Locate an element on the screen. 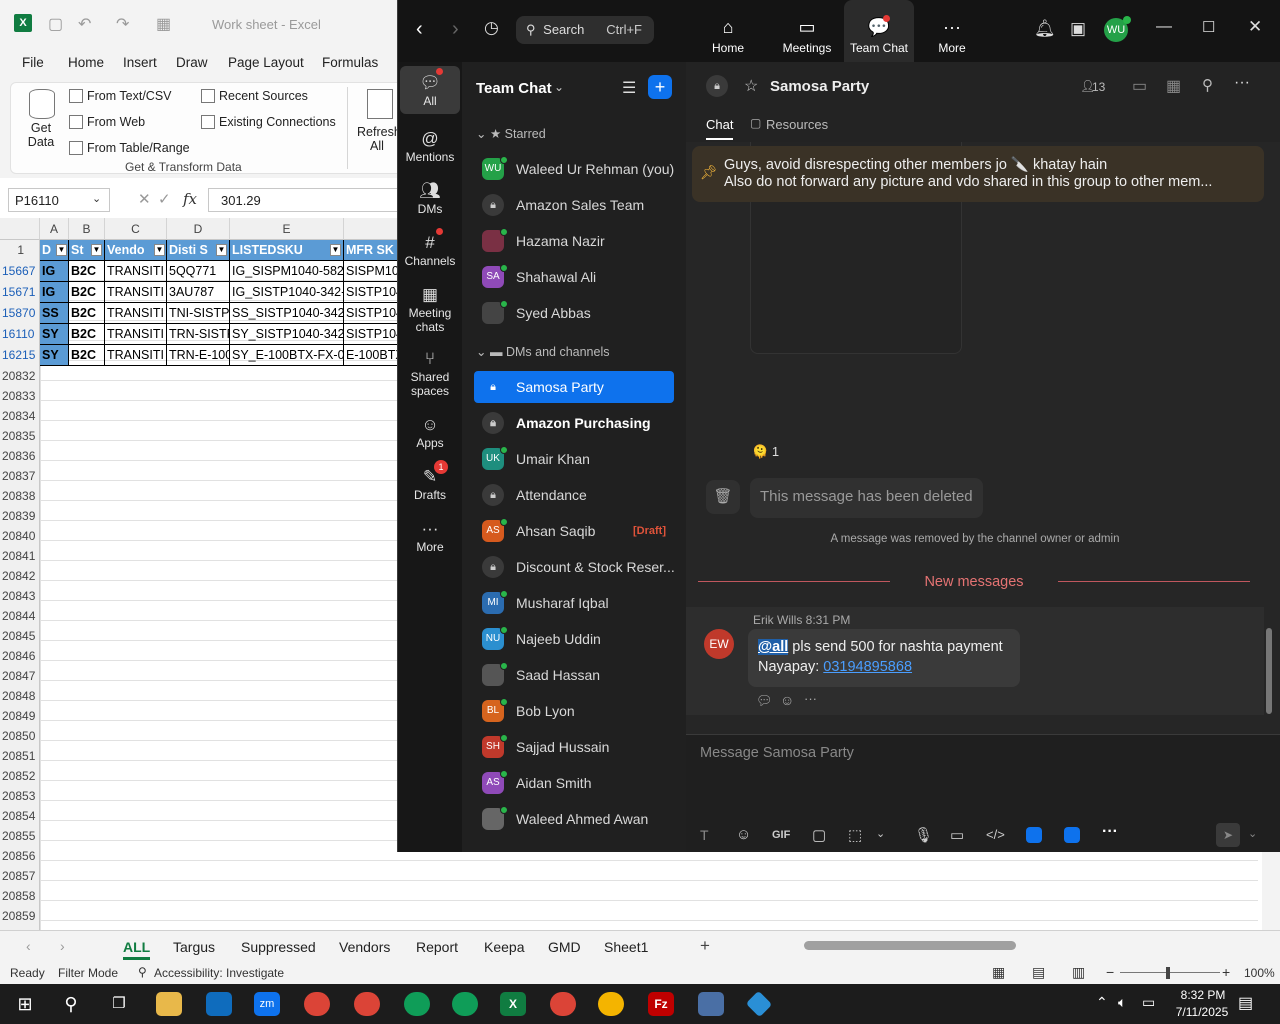  redo-icon: ↷ is located at coordinates (122, 24).